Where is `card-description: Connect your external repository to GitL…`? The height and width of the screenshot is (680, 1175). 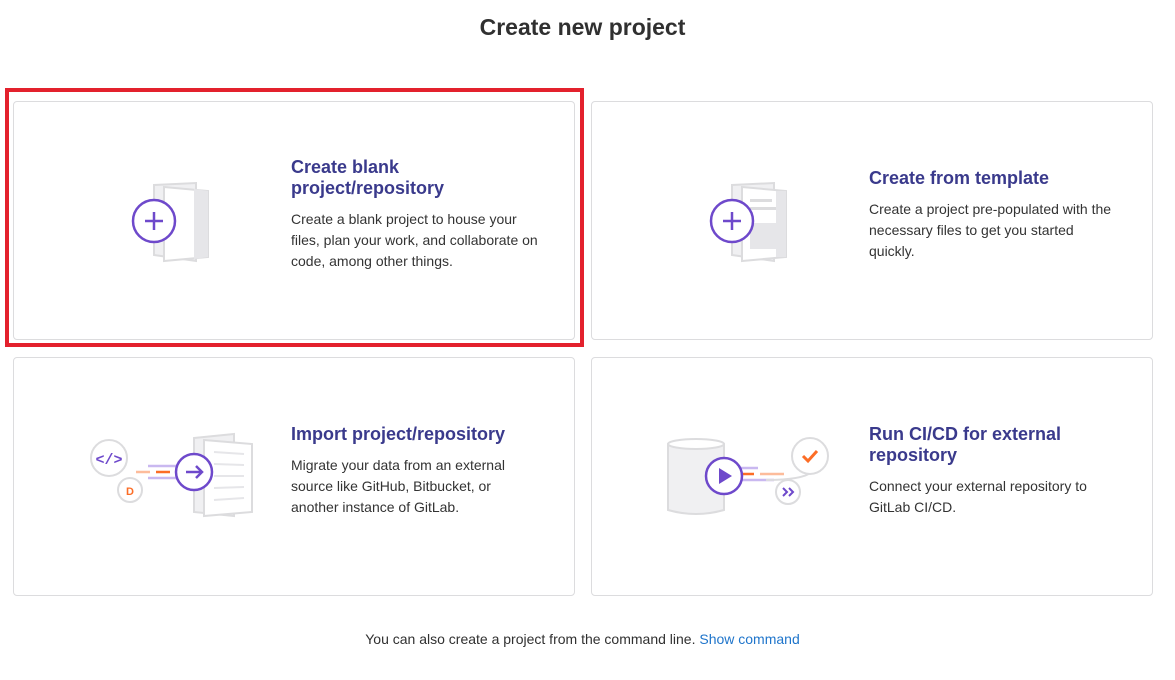
card-description: Connect your external repository to GitL… is located at coordinates (978, 496).